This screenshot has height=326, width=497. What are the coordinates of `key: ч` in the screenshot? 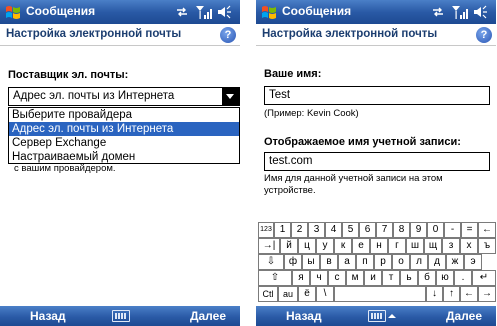 It's located at (319, 278).